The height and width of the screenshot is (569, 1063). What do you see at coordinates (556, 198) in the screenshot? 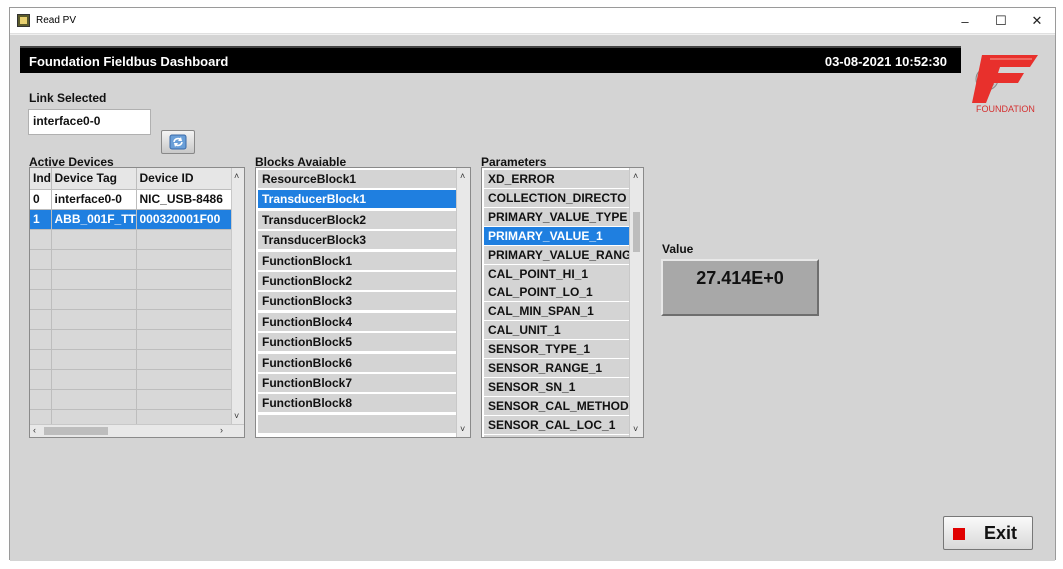
I see `list-item: COLLECTION_DIRECTO` at bounding box center [556, 198].